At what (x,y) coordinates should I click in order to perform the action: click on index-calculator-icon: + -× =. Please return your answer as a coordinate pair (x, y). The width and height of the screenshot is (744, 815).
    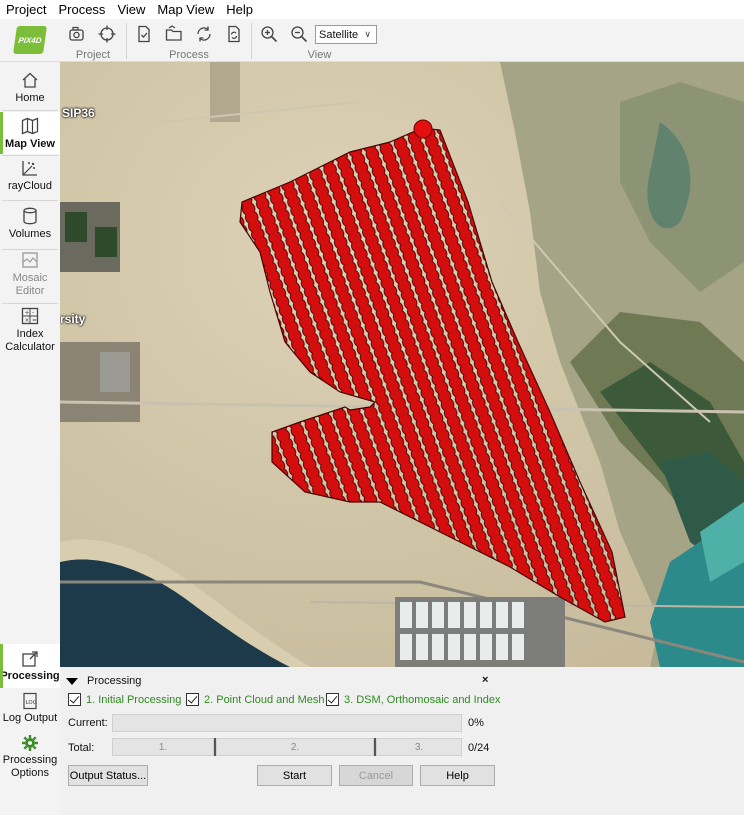
    Looking at the image, I should click on (30, 316).